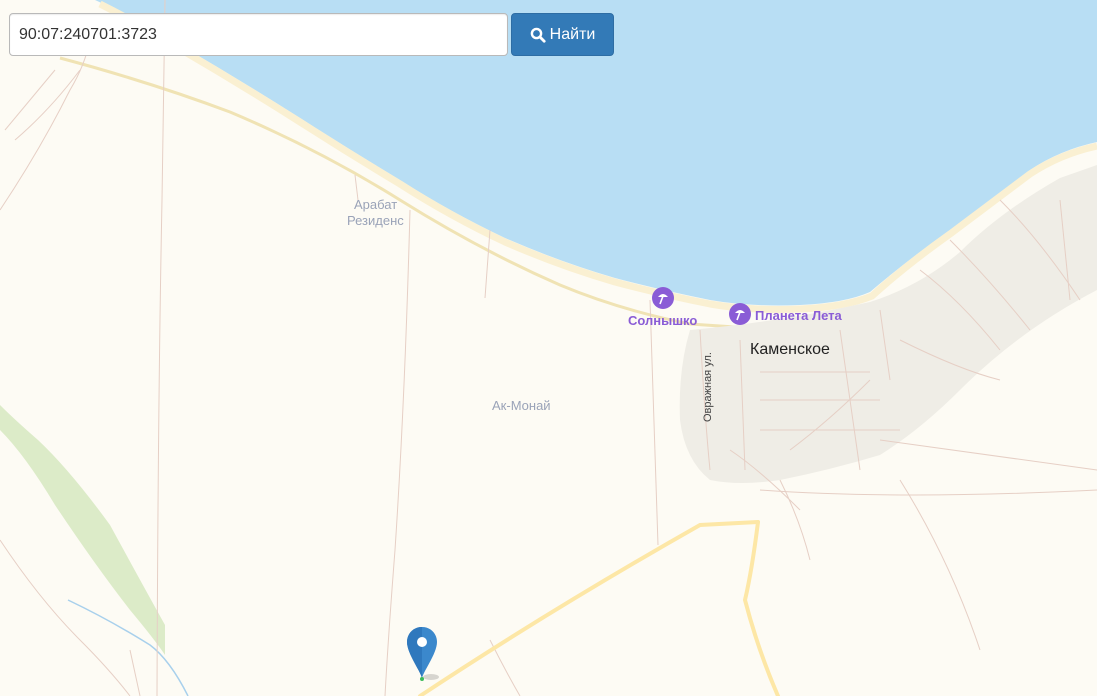  I want to click on place-label-arabat: Арабат, so click(376, 204).